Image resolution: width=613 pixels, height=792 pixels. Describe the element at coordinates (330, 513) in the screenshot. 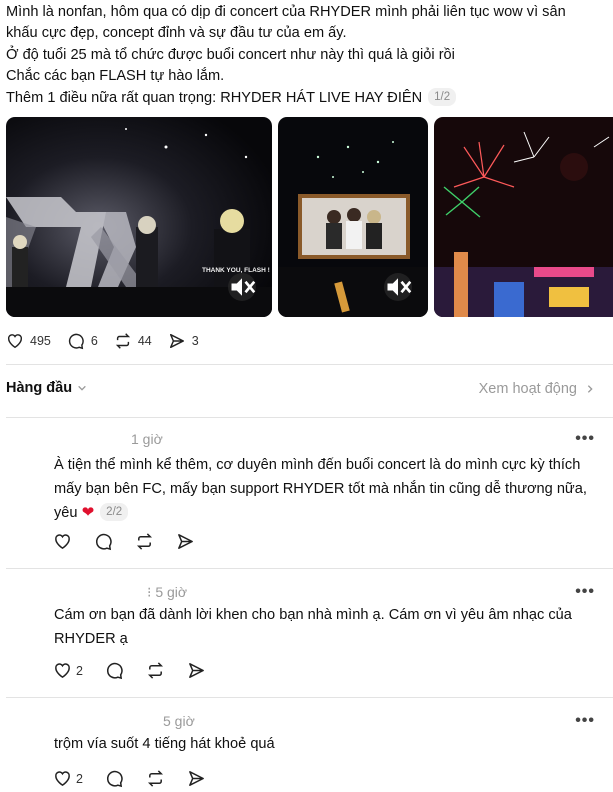

I see `comment-line: yêu ❤ 2/2` at that location.